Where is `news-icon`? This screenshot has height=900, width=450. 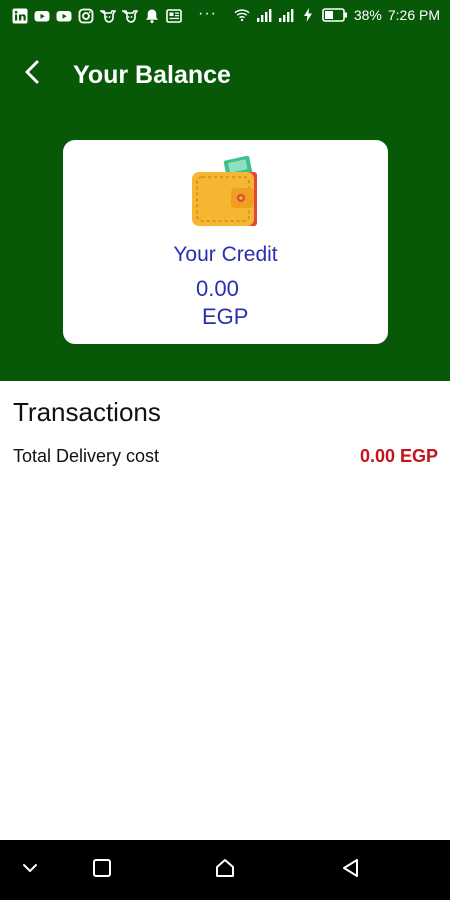 news-icon is located at coordinates (174, 16).